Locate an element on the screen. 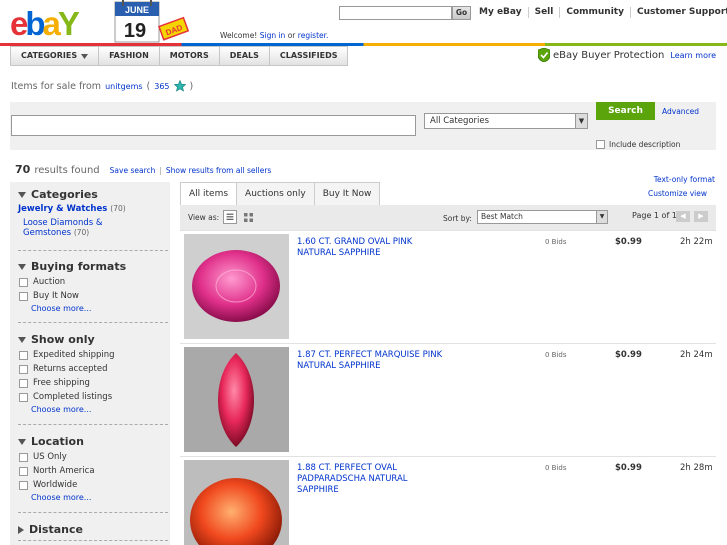 The height and width of the screenshot is (545, 727). item-price: $0.99 is located at coordinates (628, 468).